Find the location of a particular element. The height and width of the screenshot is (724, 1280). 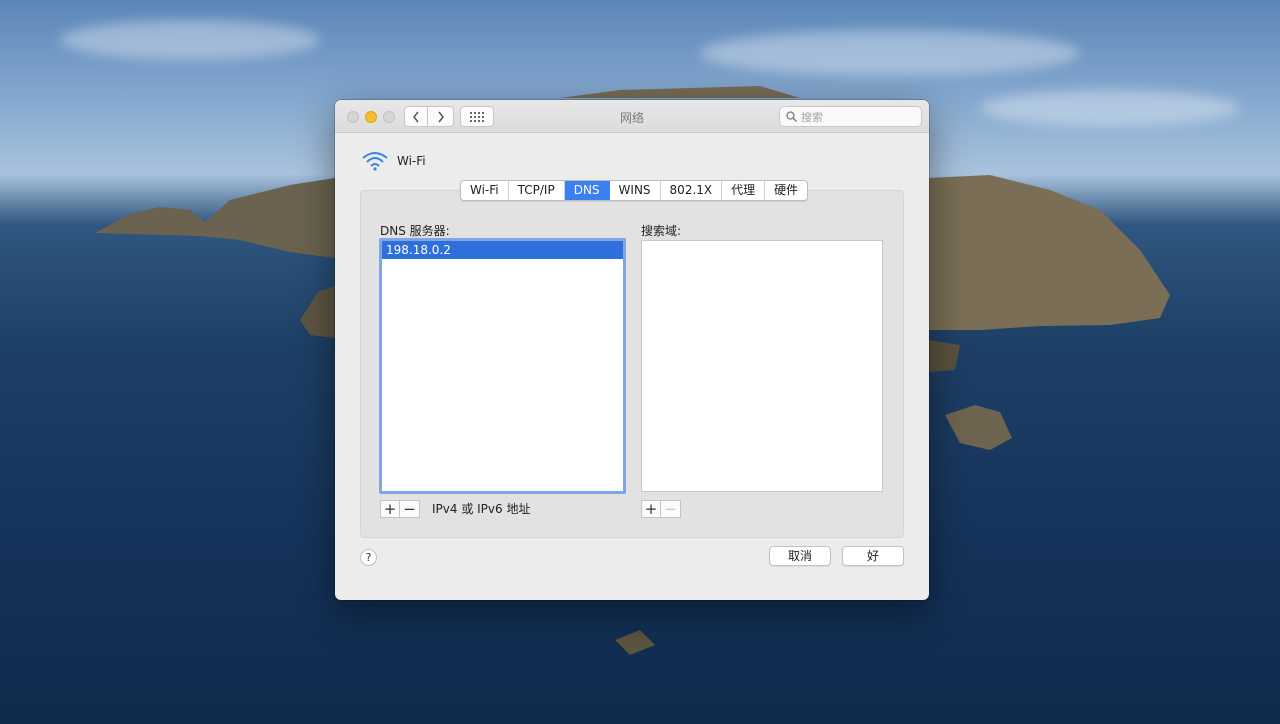

tab-proxy: 代理 is located at coordinates (744, 190).